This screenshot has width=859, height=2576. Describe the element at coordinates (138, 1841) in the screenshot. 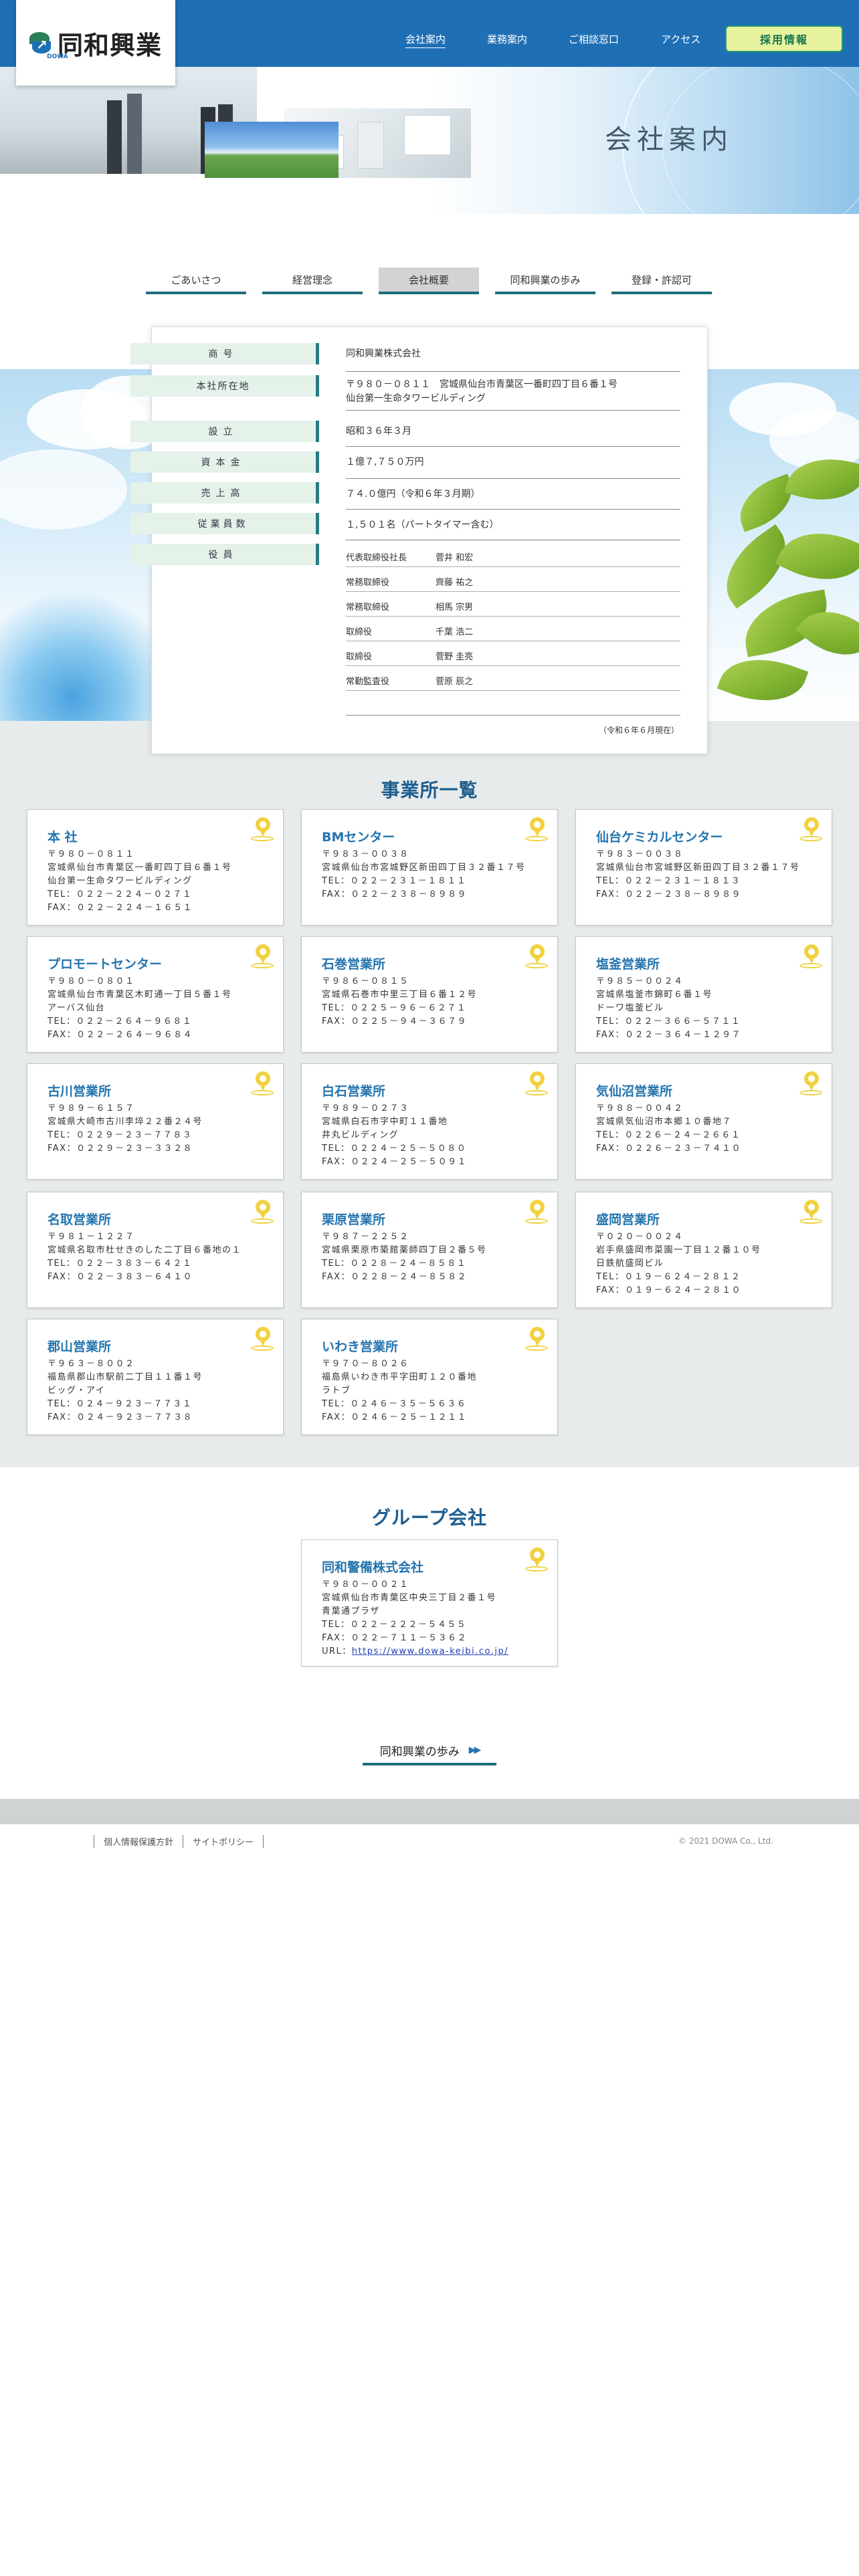

I see `footer-link-privacy: 個人情報保護方針` at that location.